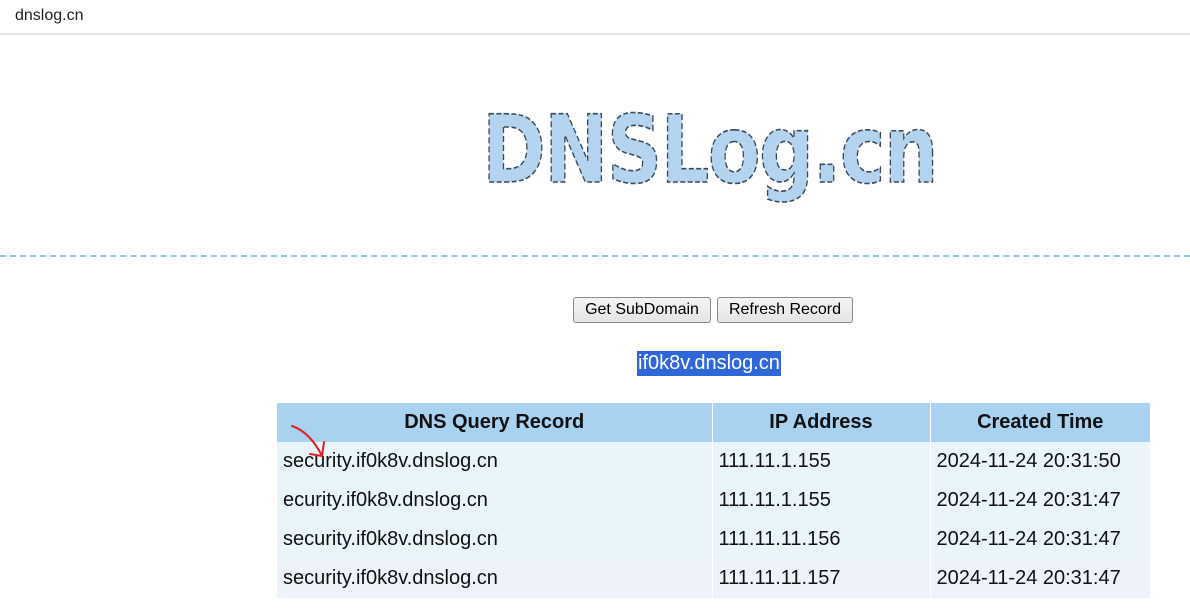  Describe the element at coordinates (785, 310) in the screenshot. I see `refresh-record-button: Refresh Record` at that location.